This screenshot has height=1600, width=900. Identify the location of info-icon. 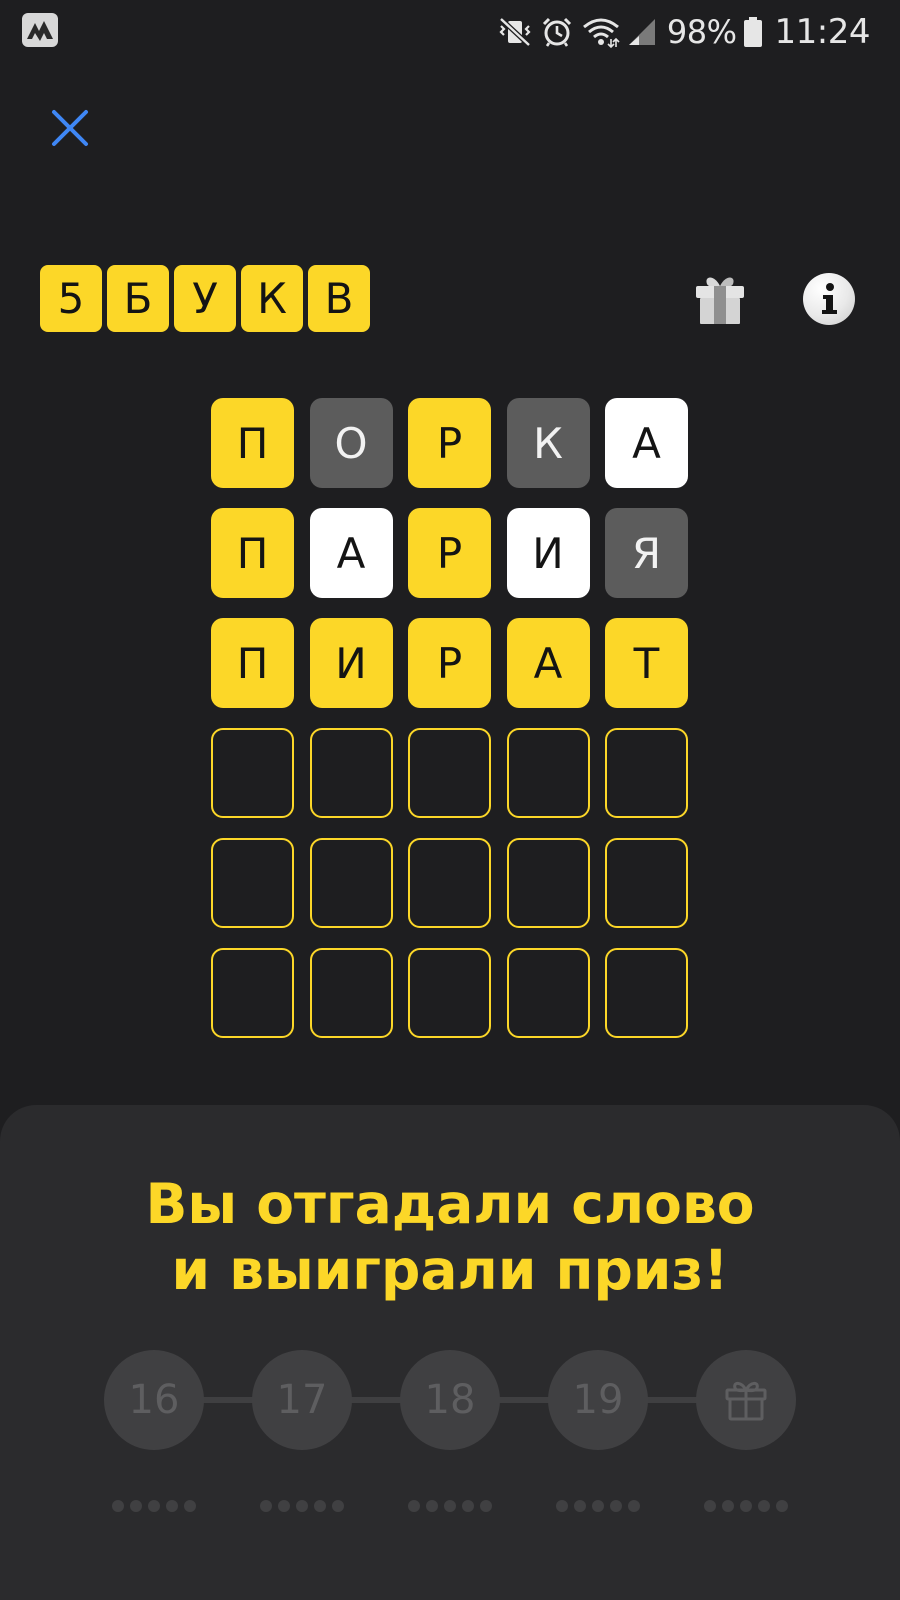
(829, 298).